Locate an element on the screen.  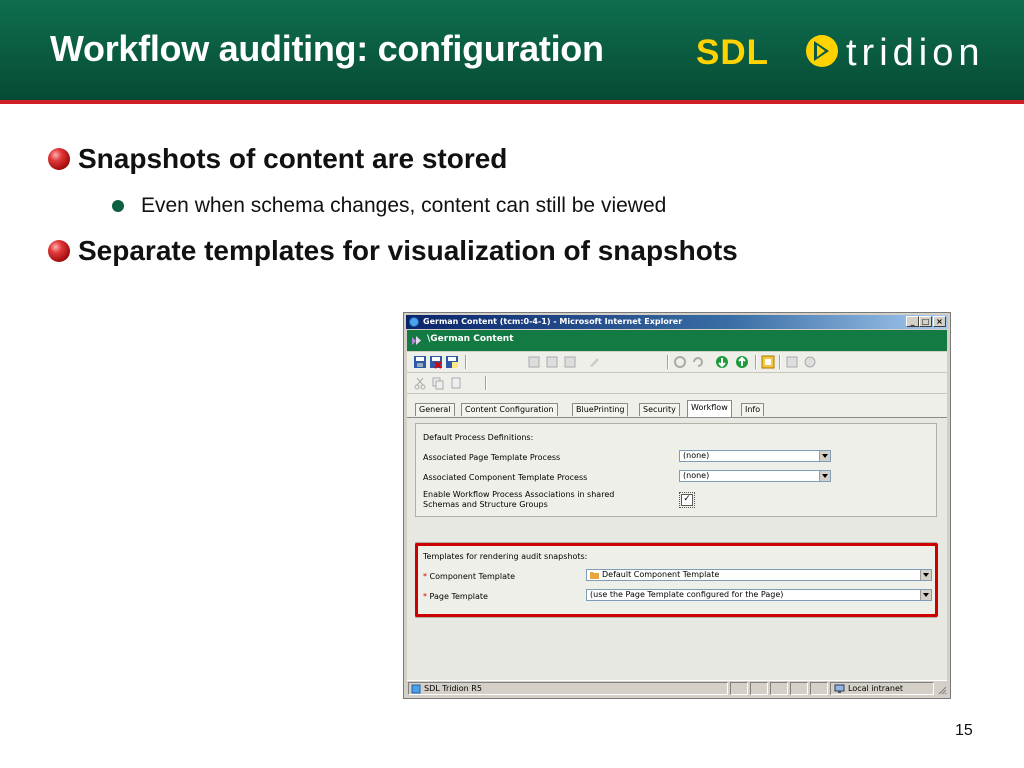
slide-title: Workflow auditing: configuration is located at coordinates (327, 48).